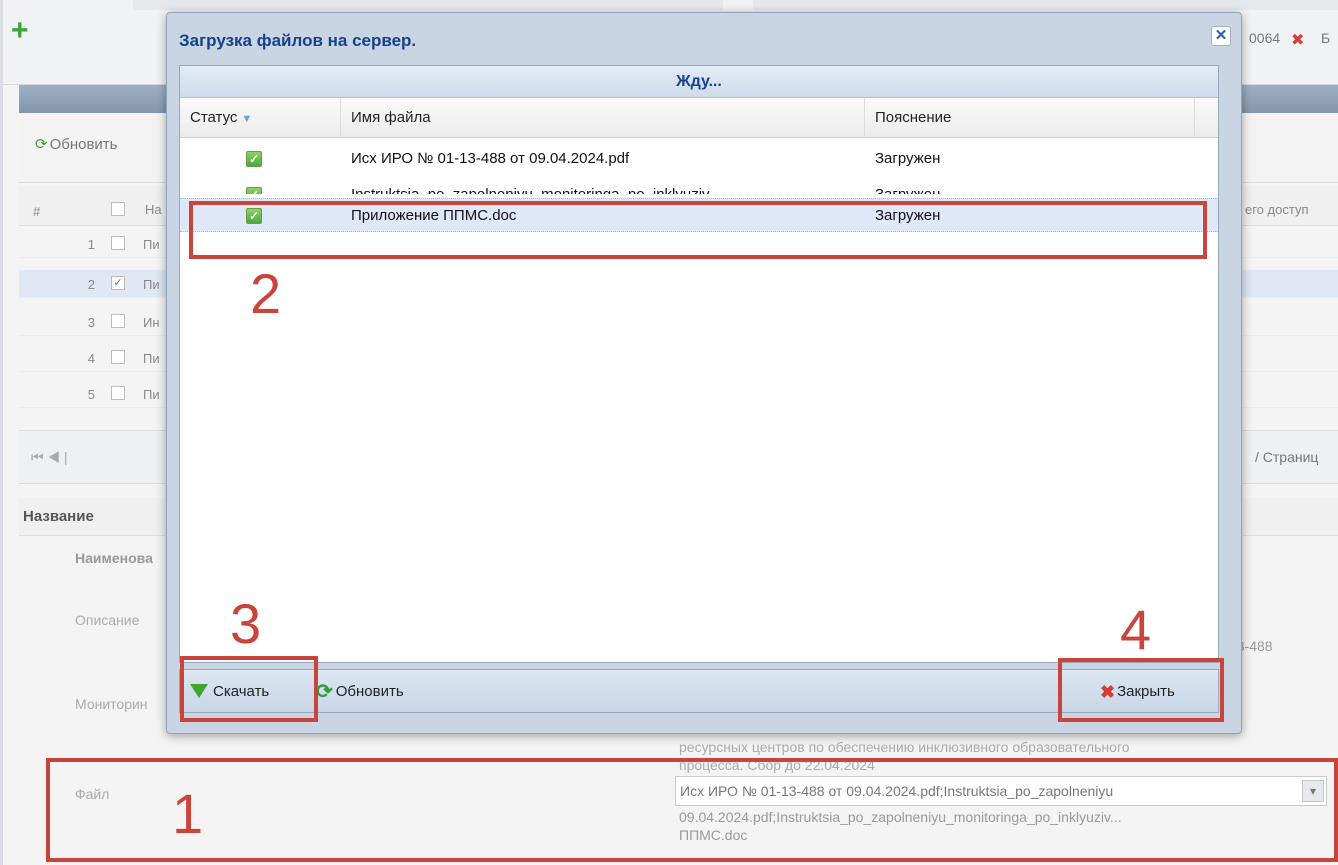 This screenshot has width=1338, height=865. I want to click on column-access: его доступ, so click(1276, 209).